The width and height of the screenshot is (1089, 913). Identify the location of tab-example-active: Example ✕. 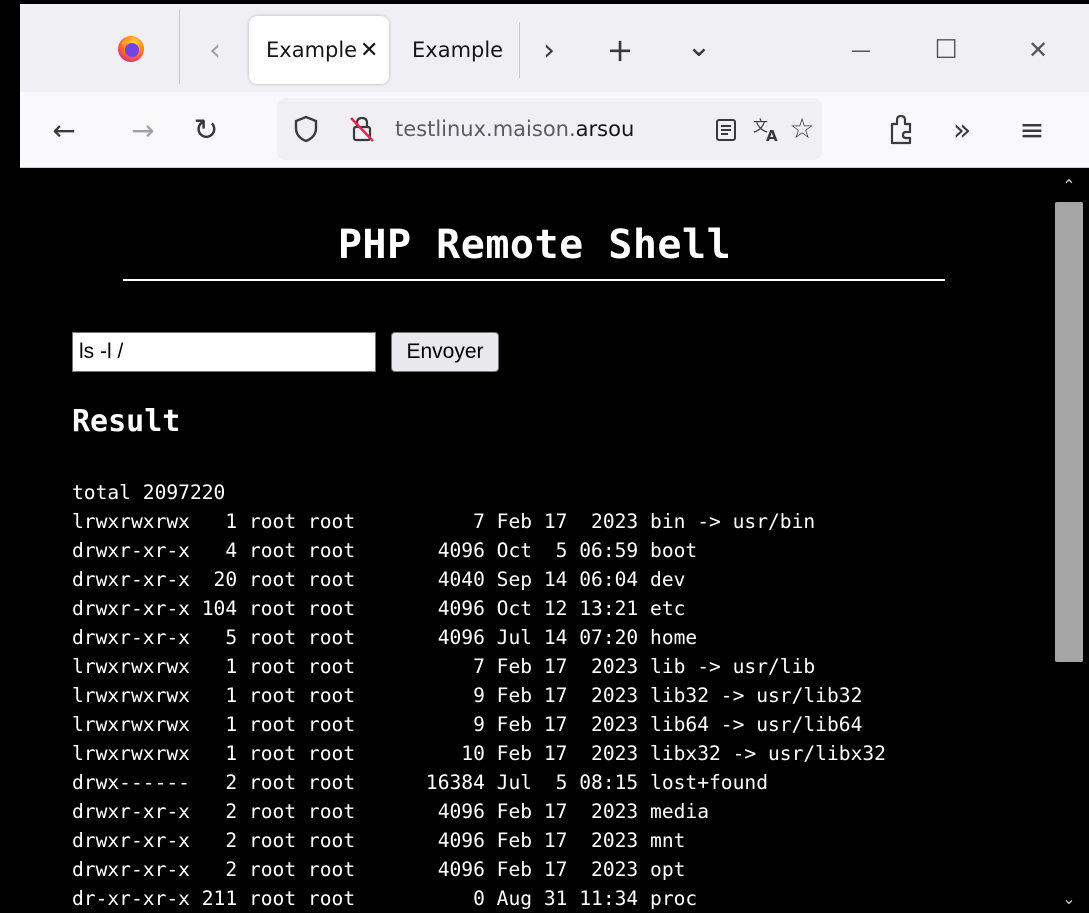
(319, 50).